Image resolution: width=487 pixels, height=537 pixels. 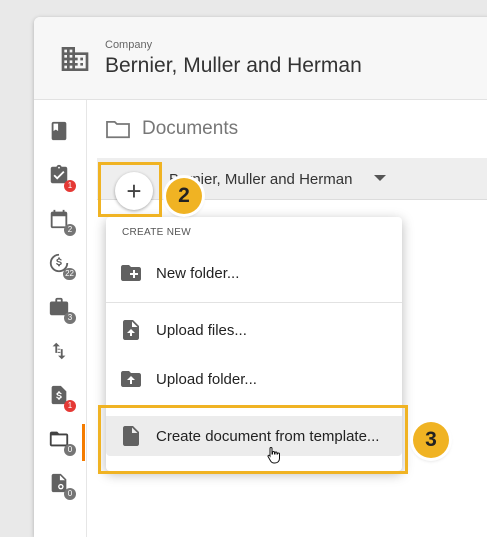 I want to click on hand-pointer-icon, so click(x=273, y=455).